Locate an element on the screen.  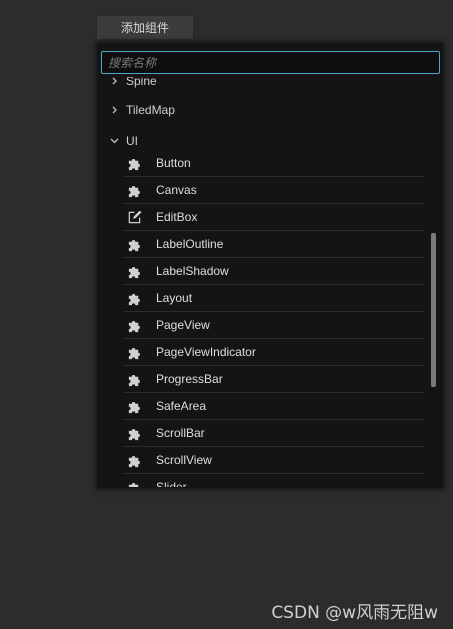
list-item-scrollview: ScrollView is located at coordinates (273, 460).